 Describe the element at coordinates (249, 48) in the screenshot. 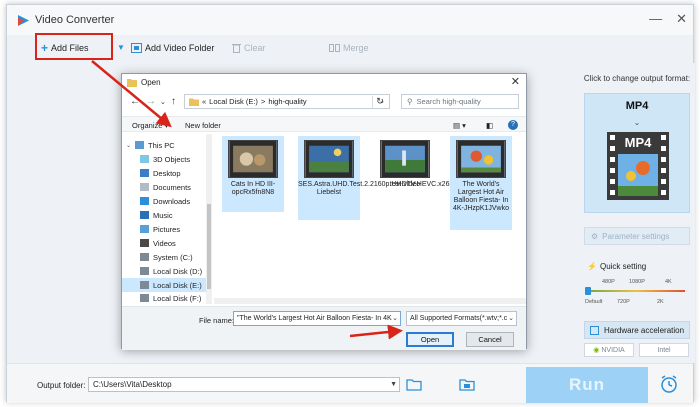

I see `clear-button: Clear` at that location.